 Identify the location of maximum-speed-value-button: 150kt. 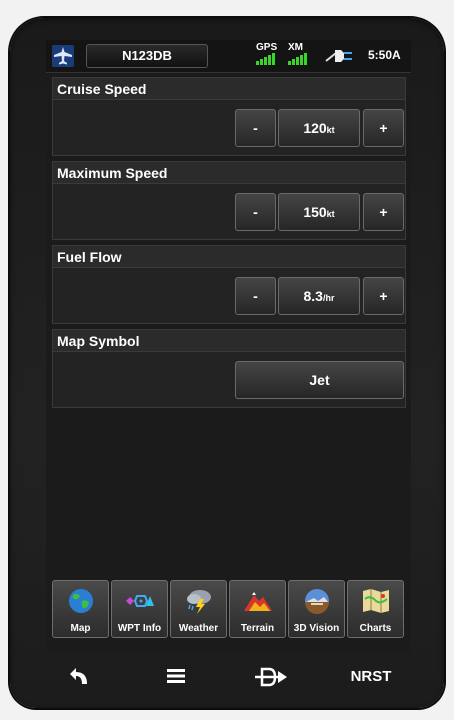
(319, 212).